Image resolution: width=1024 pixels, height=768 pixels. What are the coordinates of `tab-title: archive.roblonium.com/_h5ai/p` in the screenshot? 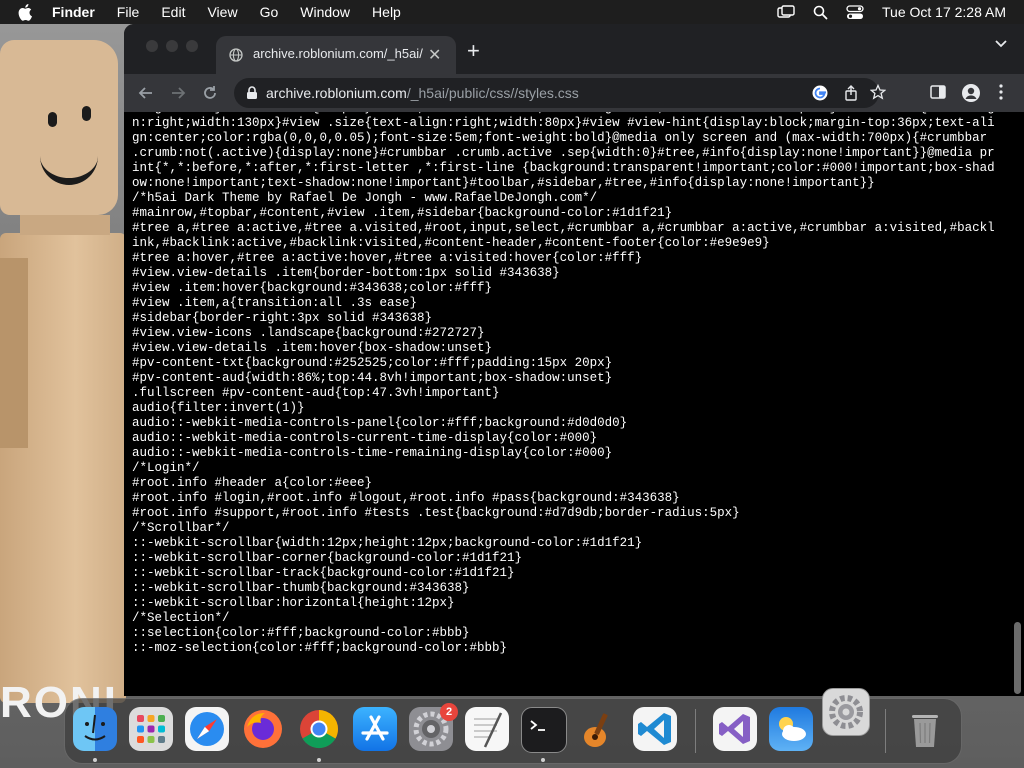 It's located at (338, 53).